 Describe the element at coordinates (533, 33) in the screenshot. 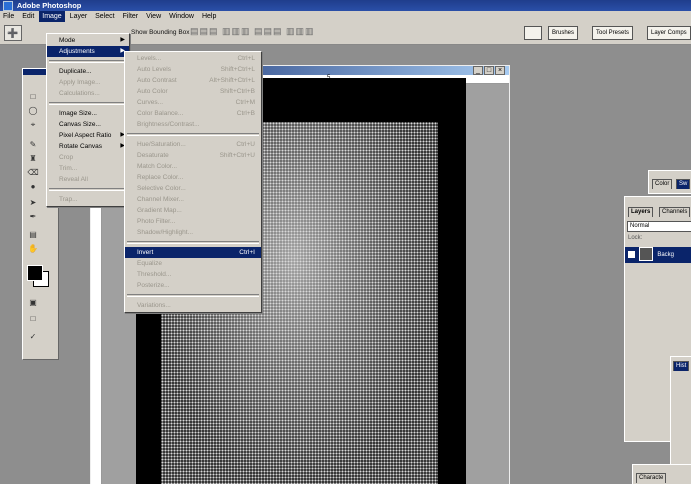

I see `palette-well-icon` at that location.